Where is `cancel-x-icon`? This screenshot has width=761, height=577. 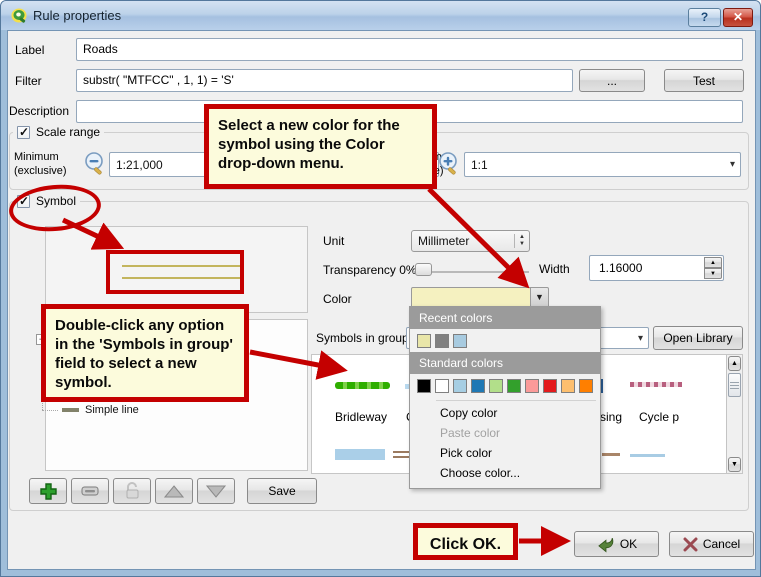 cancel-x-icon is located at coordinates (690, 544).